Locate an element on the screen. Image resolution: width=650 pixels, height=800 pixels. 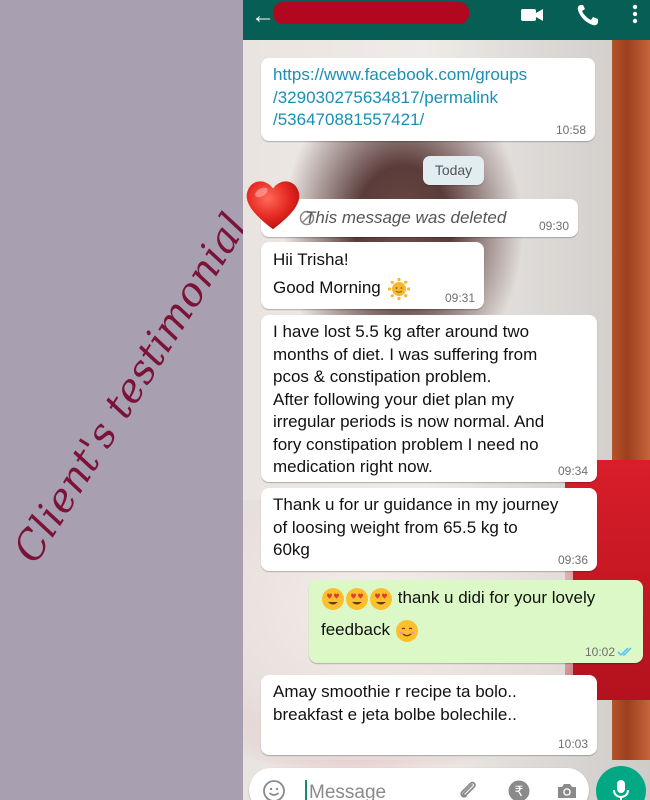
date-divider: Today is located at coordinates (453, 170).